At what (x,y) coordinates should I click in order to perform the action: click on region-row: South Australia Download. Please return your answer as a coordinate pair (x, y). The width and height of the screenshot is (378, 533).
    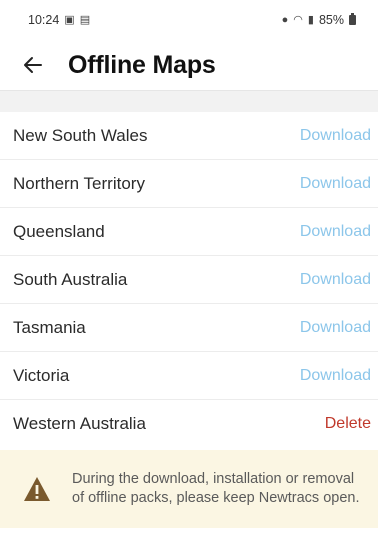
    Looking at the image, I should click on (189, 280).